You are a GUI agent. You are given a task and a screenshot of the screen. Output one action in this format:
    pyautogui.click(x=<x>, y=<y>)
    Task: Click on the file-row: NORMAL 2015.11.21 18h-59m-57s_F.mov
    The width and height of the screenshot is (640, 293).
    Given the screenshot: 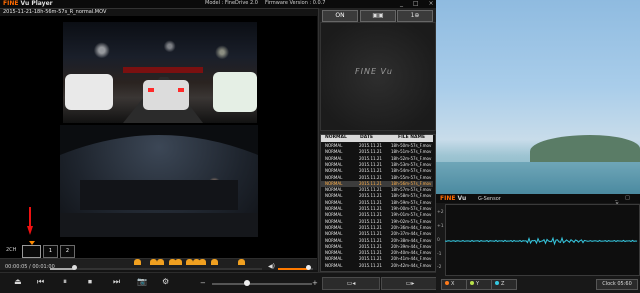 What is the action you would take?
    pyautogui.click(x=377, y=203)
    